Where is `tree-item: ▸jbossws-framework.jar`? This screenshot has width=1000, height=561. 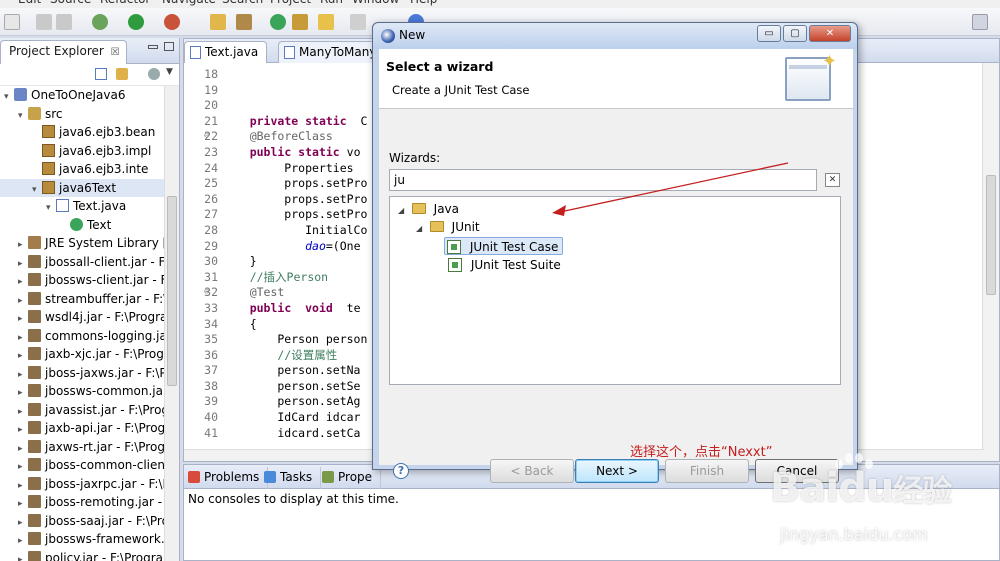
tree-item: ▸jbossws-framework.jar is located at coordinates (82, 539).